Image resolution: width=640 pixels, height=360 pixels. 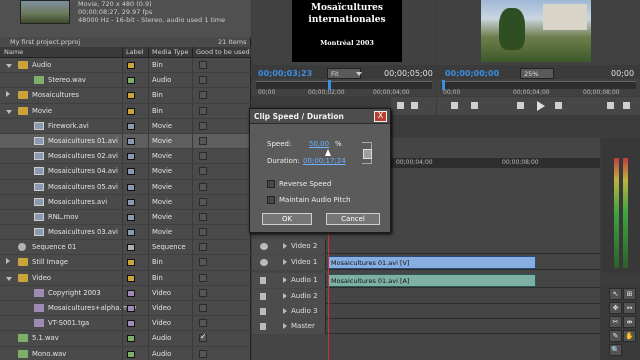 What do you see at coordinates (223, 52) in the screenshot?
I see `column-good-to-be-used: Good to be used` at bounding box center [223, 52].